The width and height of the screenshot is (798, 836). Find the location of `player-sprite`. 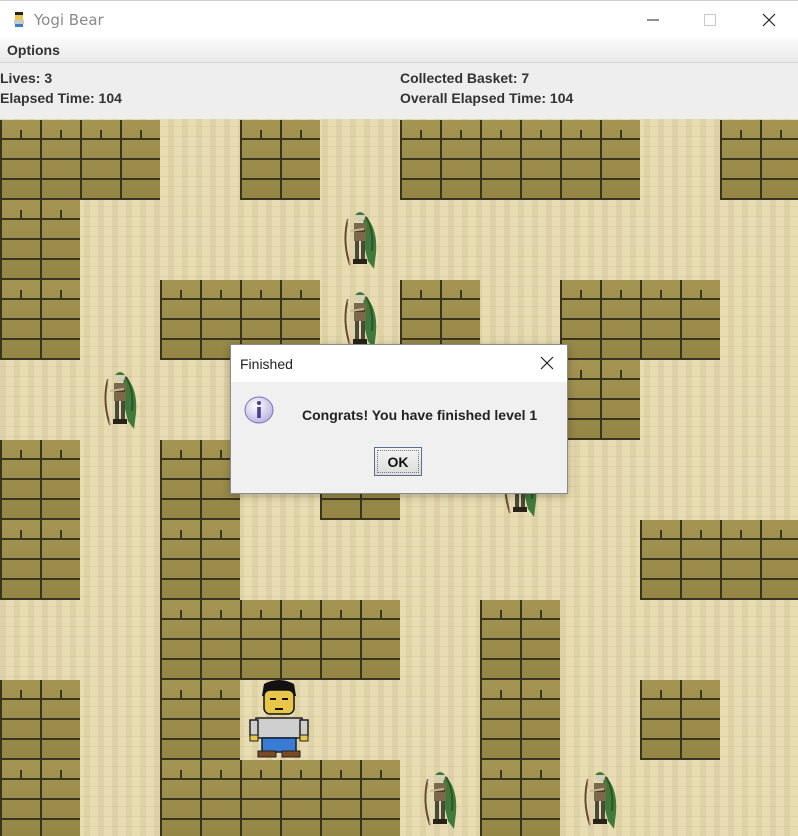

player-sprite is located at coordinates (279, 720).